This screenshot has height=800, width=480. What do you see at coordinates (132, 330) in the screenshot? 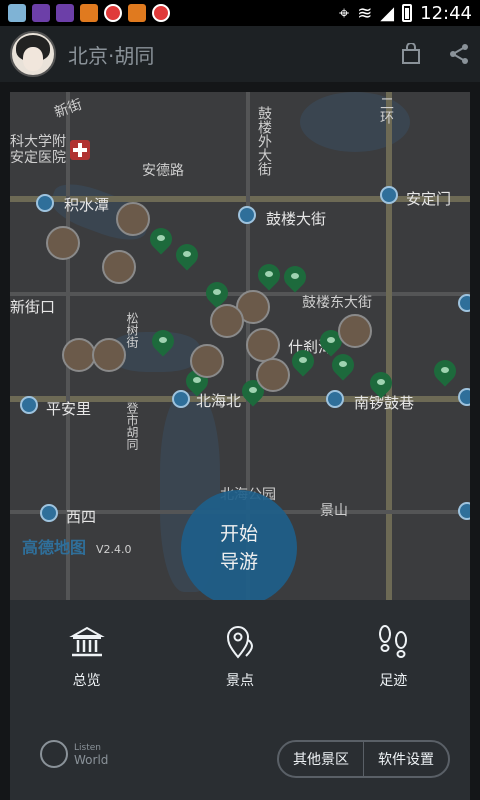
I see `map-label-songshu: 松树街` at bounding box center [132, 330].